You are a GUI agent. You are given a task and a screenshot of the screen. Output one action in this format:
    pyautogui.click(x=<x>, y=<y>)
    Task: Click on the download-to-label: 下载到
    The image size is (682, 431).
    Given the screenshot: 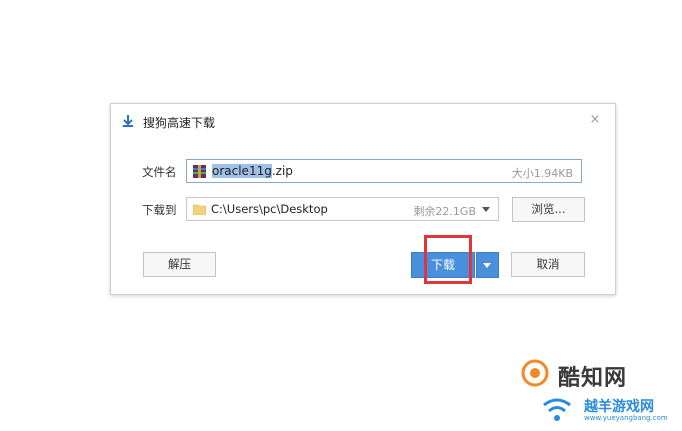 What is the action you would take?
    pyautogui.click(x=159, y=210)
    